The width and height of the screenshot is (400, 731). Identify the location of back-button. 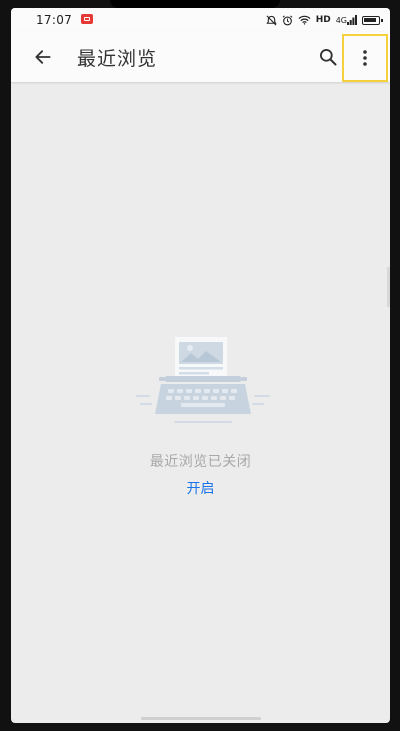
(43, 57).